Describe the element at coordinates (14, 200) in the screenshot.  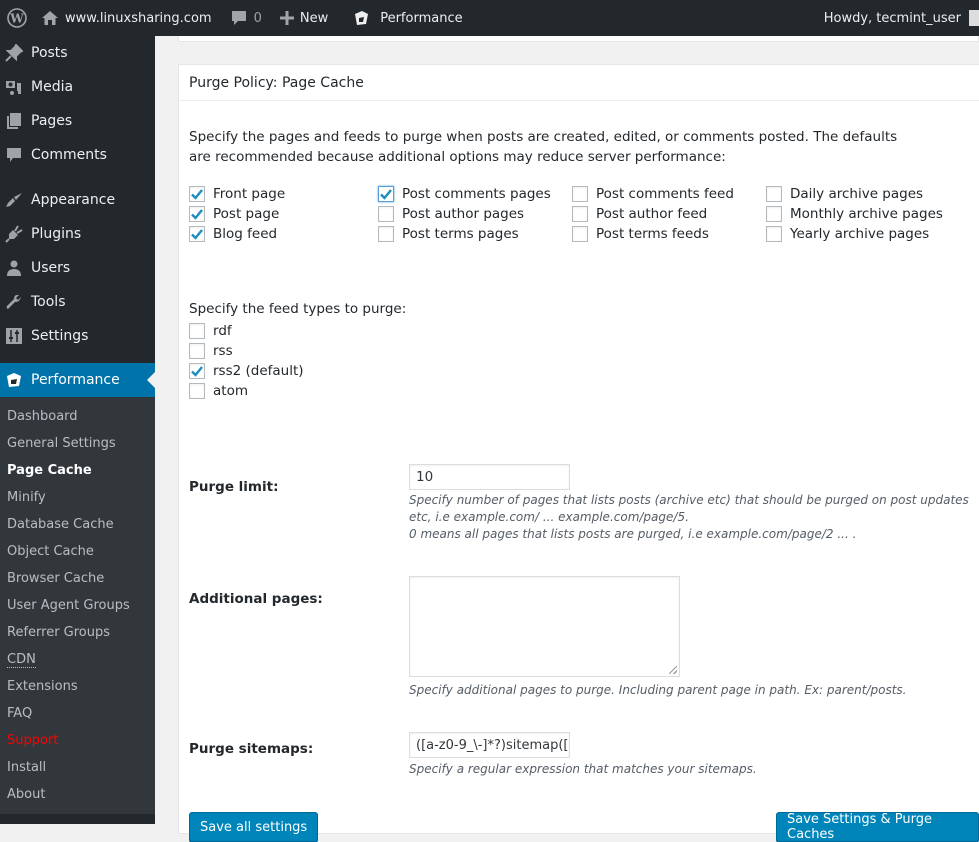
I see `paintbrush-icon` at that location.